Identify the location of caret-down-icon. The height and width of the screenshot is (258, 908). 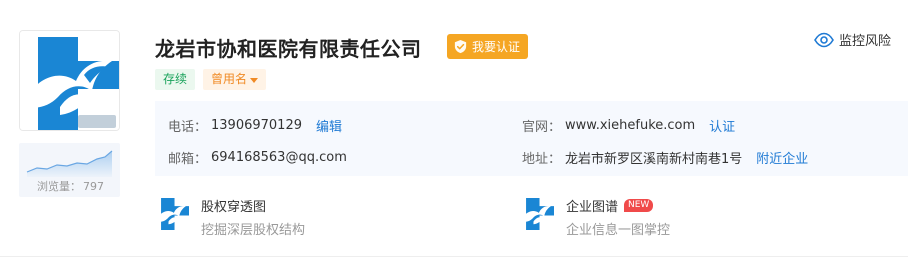
(254, 80).